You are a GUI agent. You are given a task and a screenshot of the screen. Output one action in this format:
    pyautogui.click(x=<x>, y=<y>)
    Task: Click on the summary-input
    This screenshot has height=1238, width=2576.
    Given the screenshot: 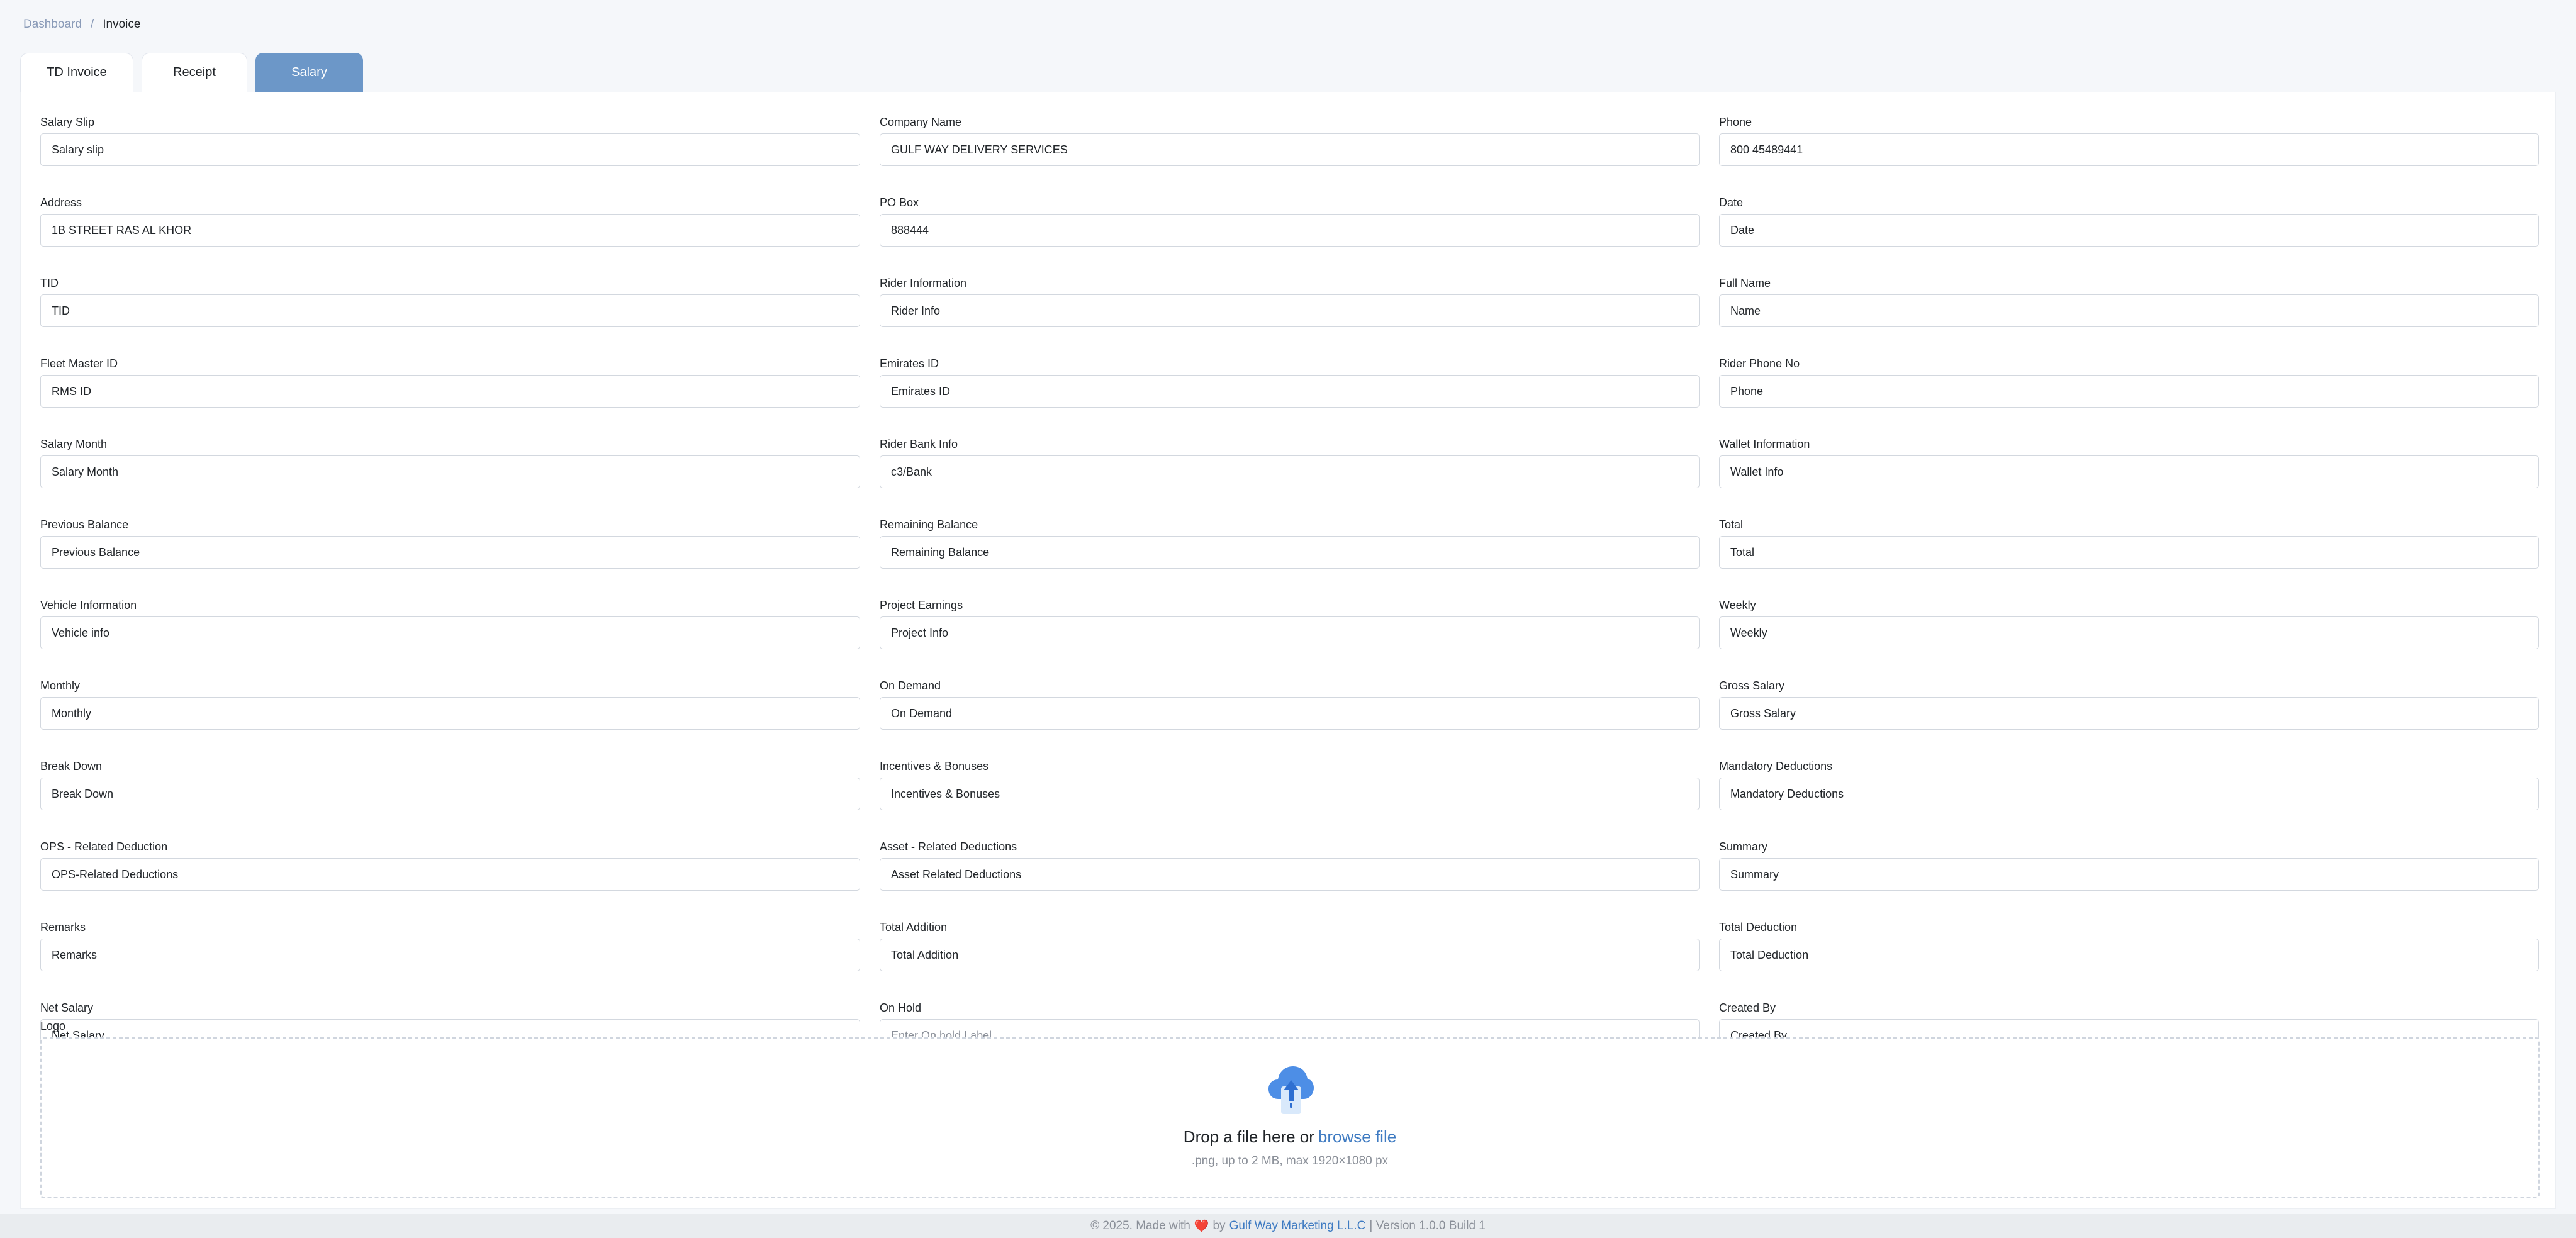 What is the action you would take?
    pyautogui.click(x=2129, y=874)
    